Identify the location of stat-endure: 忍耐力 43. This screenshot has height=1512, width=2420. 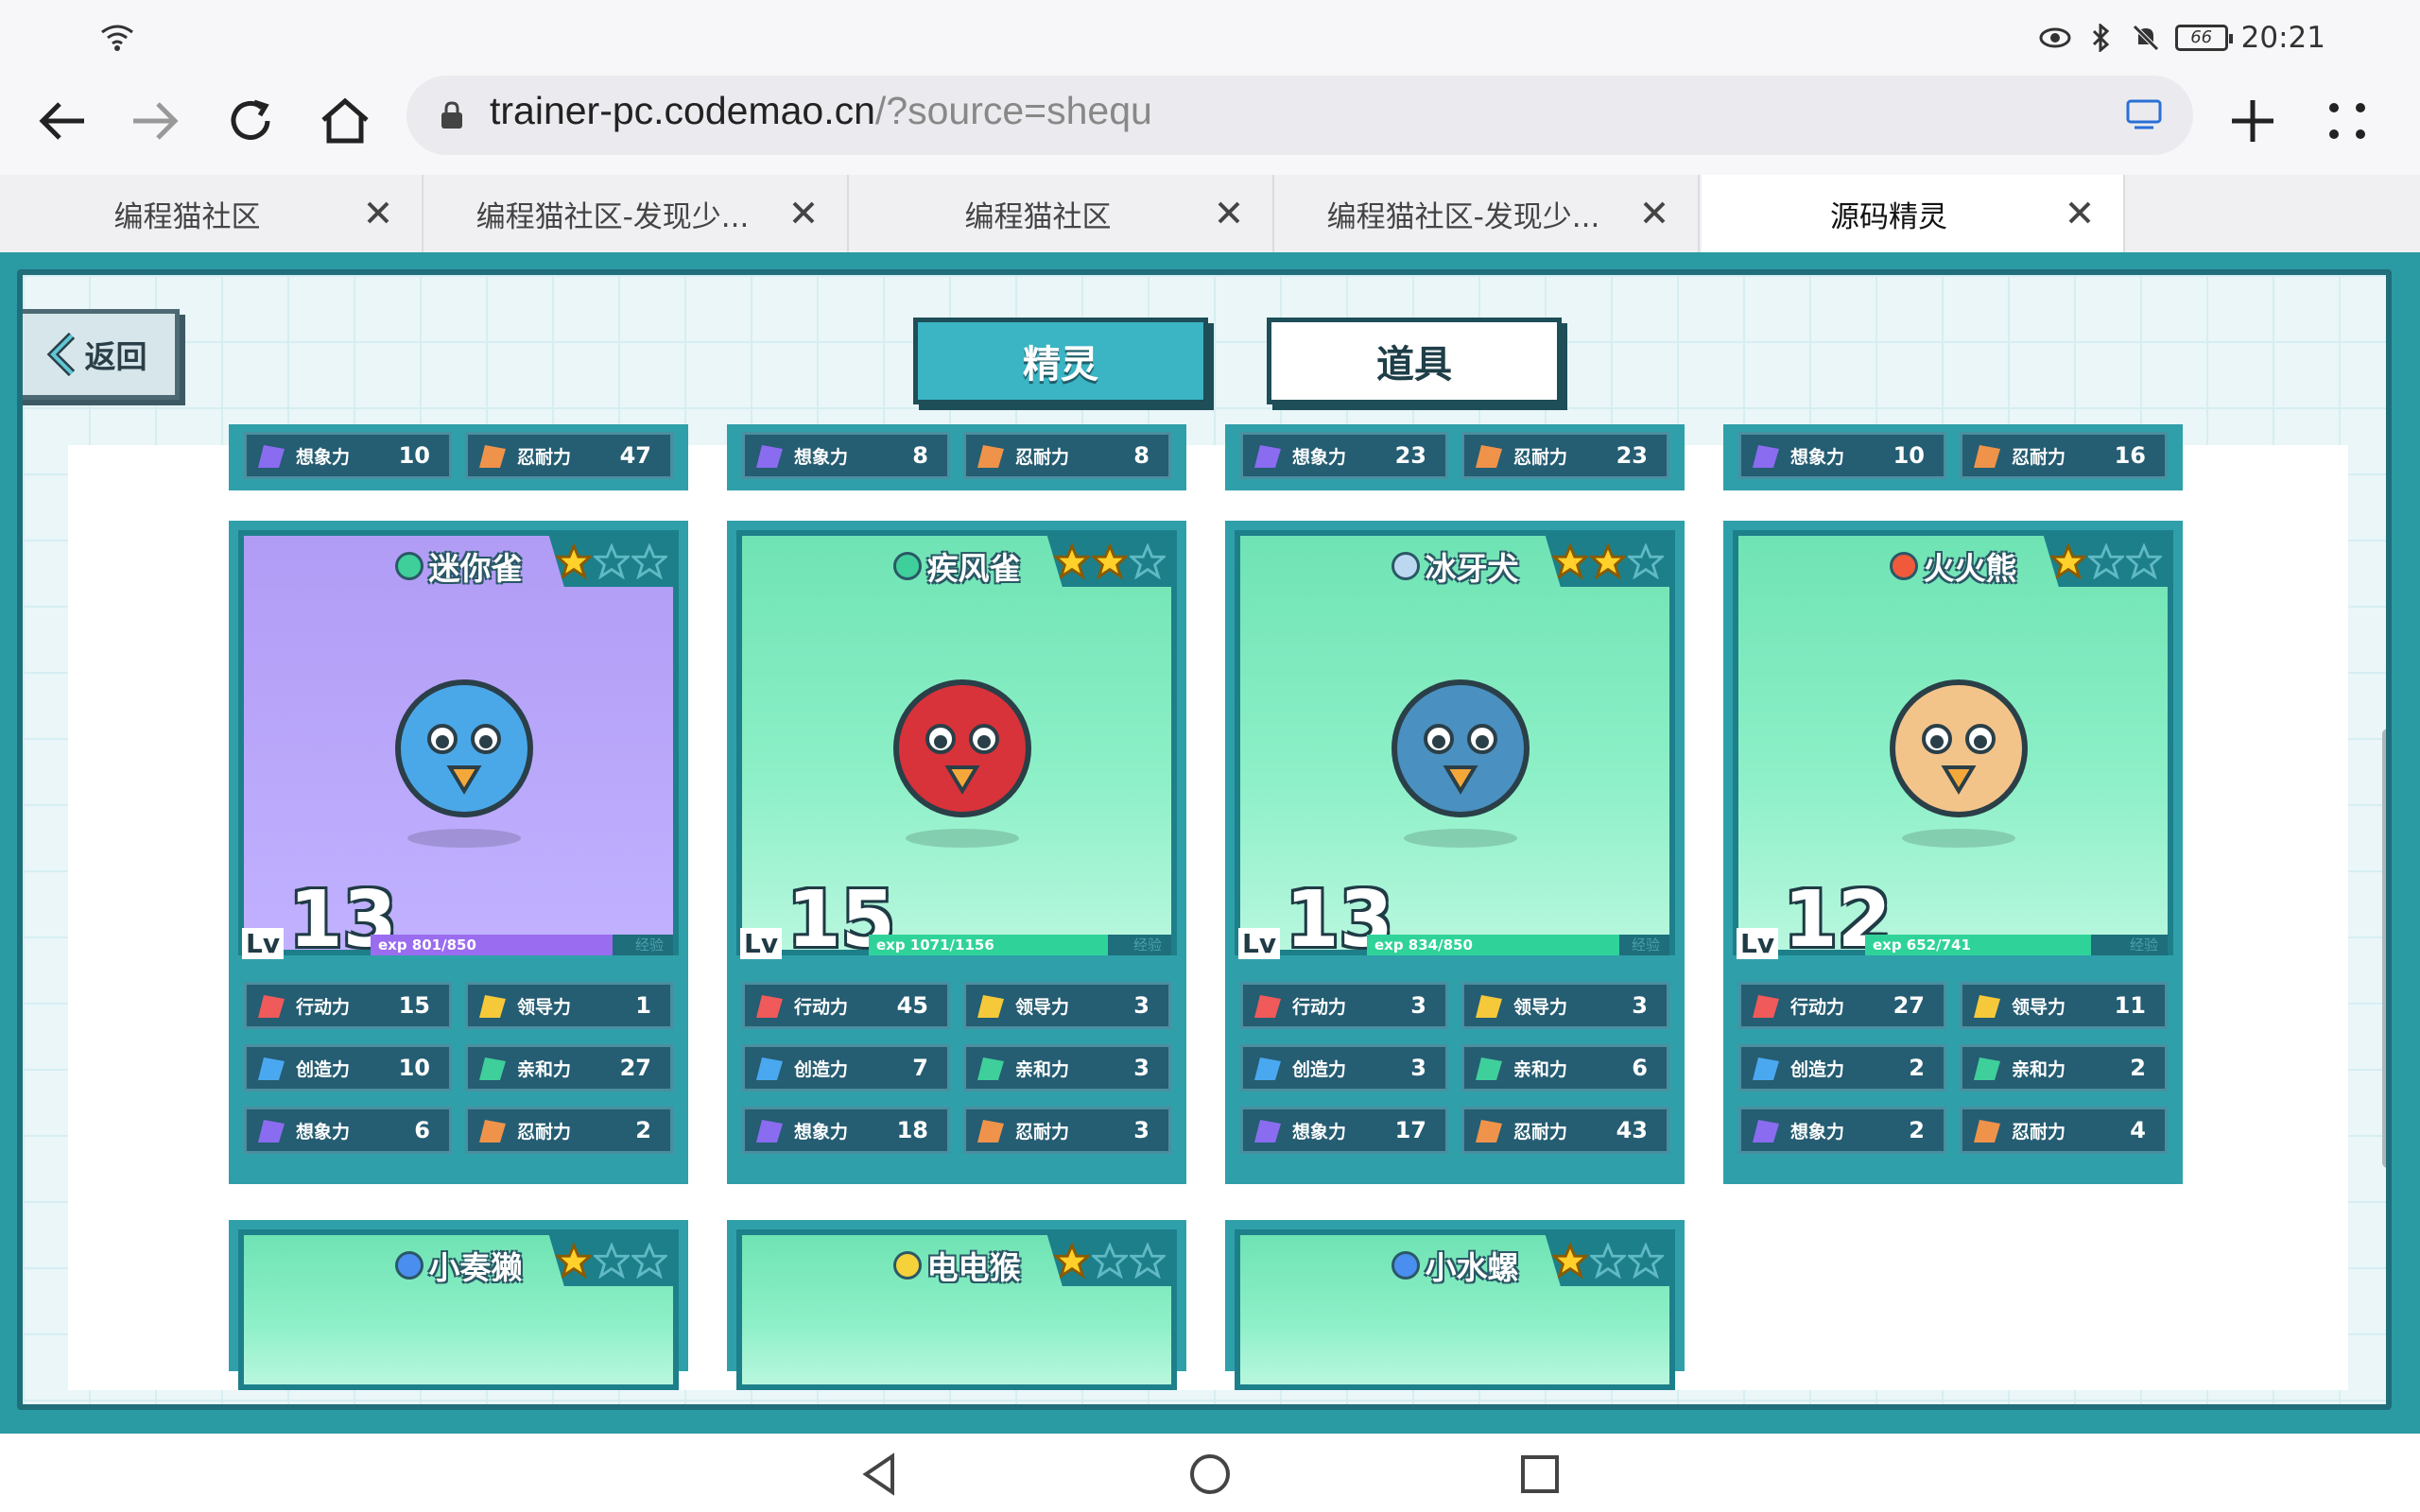
(1565, 1130).